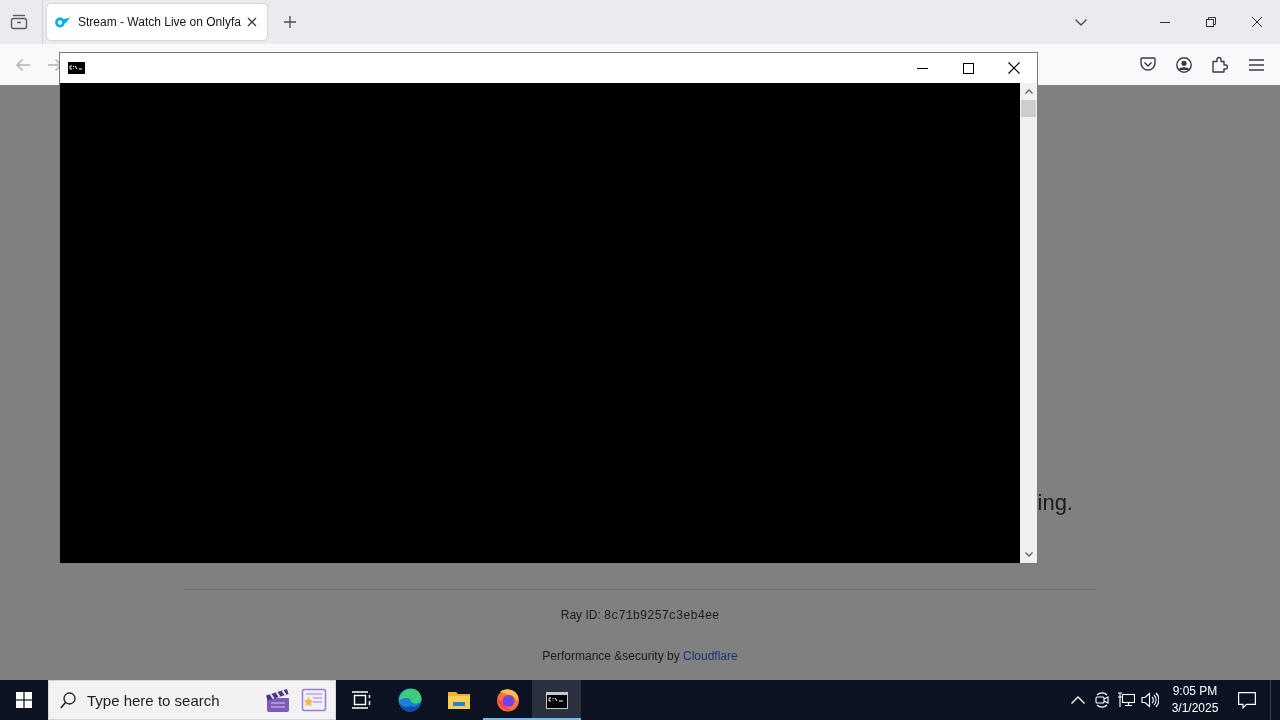 The height and width of the screenshot is (720, 1280). What do you see at coordinates (278, 700) in the screenshot?
I see `clapperboard-icon` at bounding box center [278, 700].